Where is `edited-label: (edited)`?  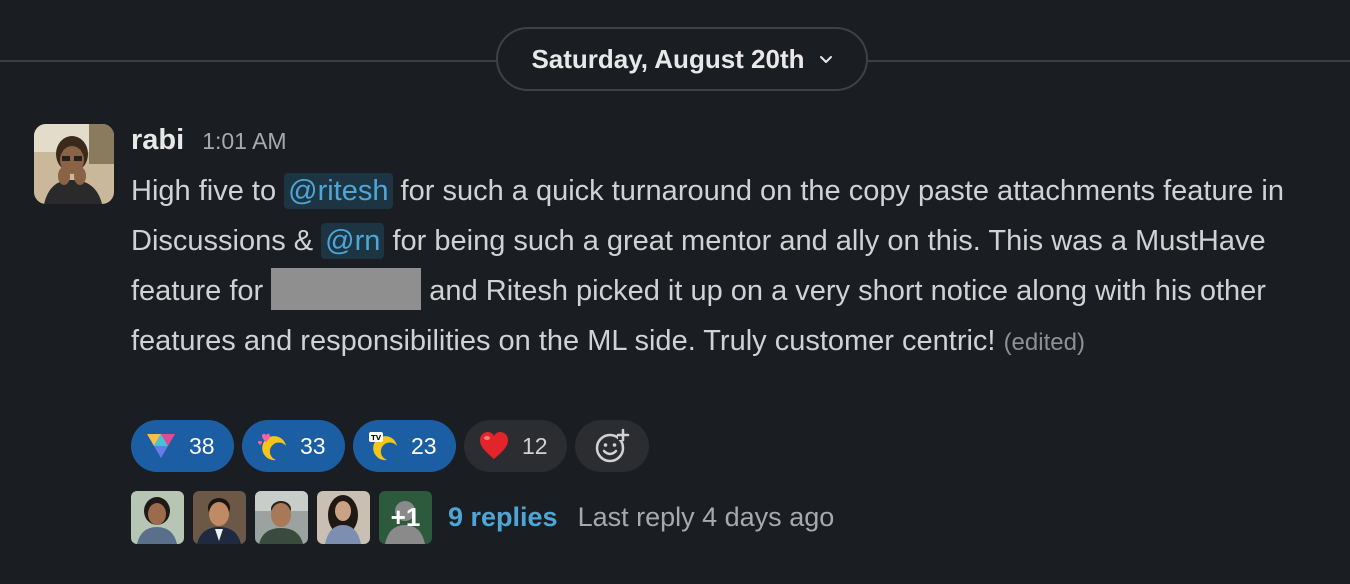
edited-label: (edited) is located at coordinates (1044, 342).